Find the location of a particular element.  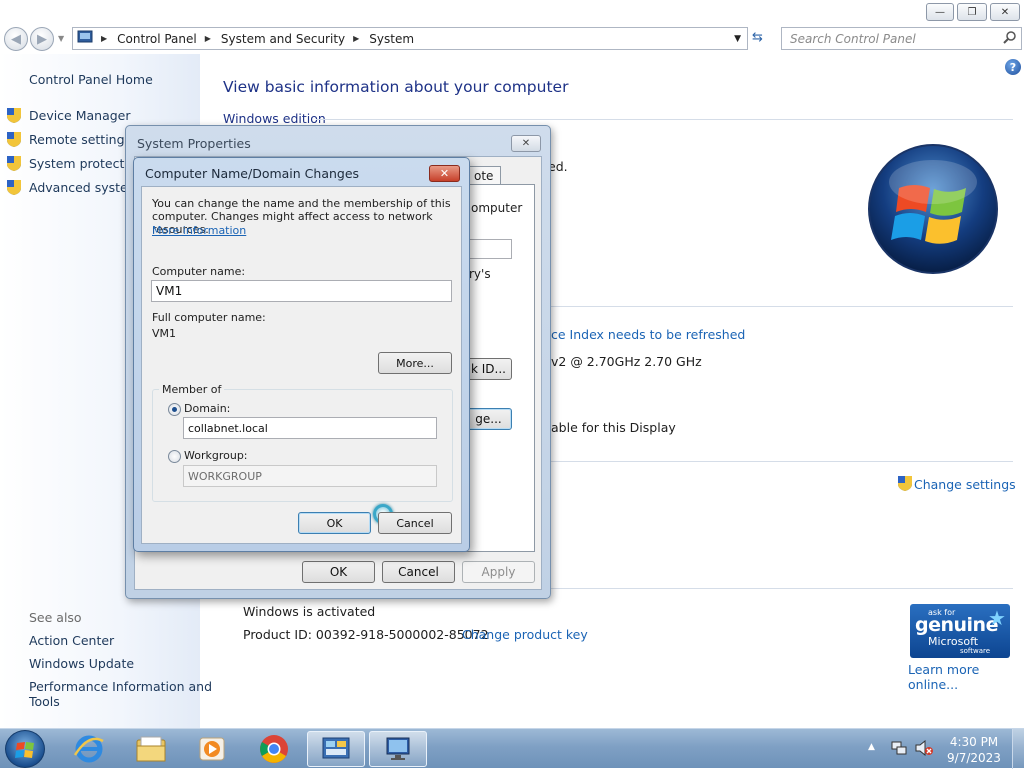

close-icon: ✕ is located at coordinates (1005, 12).